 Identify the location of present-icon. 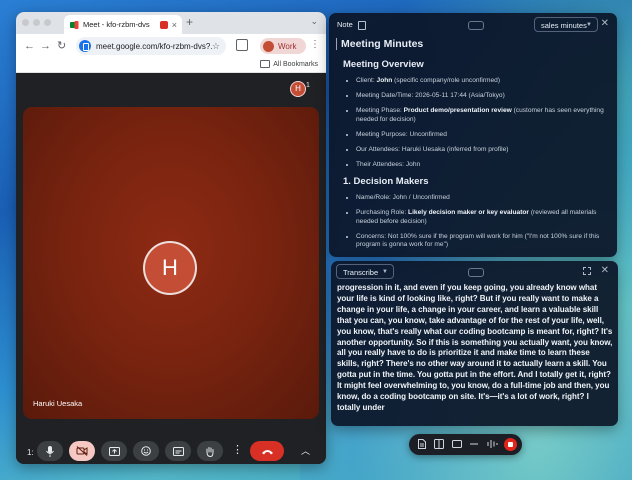
(114, 451).